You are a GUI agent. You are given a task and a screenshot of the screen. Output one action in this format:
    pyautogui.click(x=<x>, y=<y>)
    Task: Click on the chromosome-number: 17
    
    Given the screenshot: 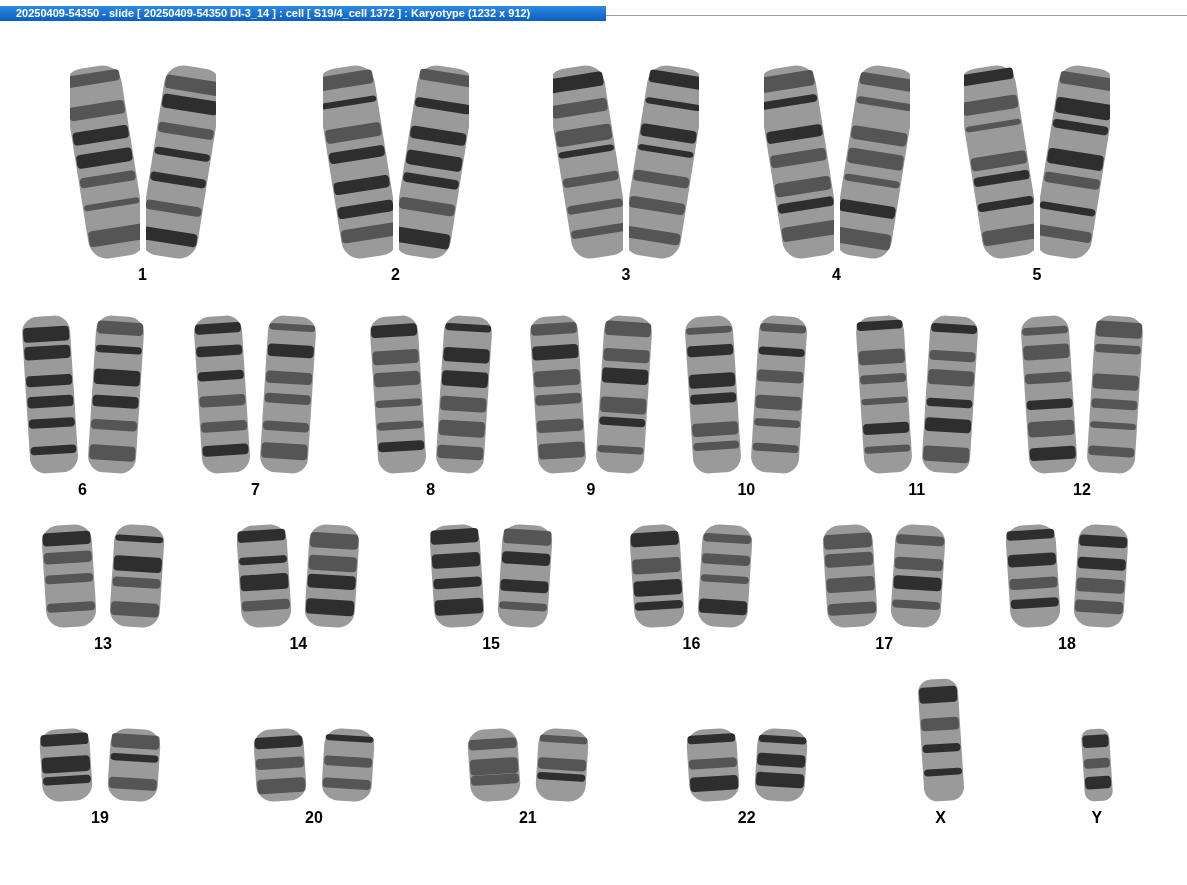 What is the action you would take?
    pyautogui.click(x=884, y=644)
    